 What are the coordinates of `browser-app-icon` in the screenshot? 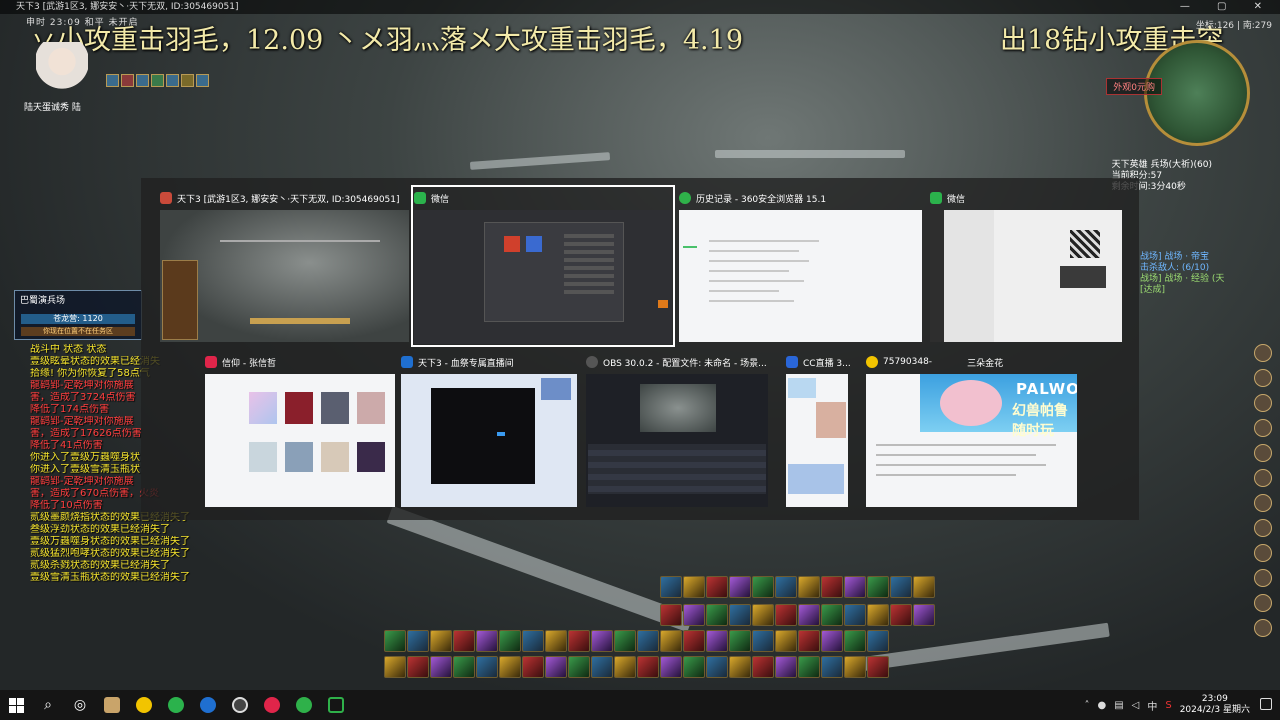 It's located at (208, 705).